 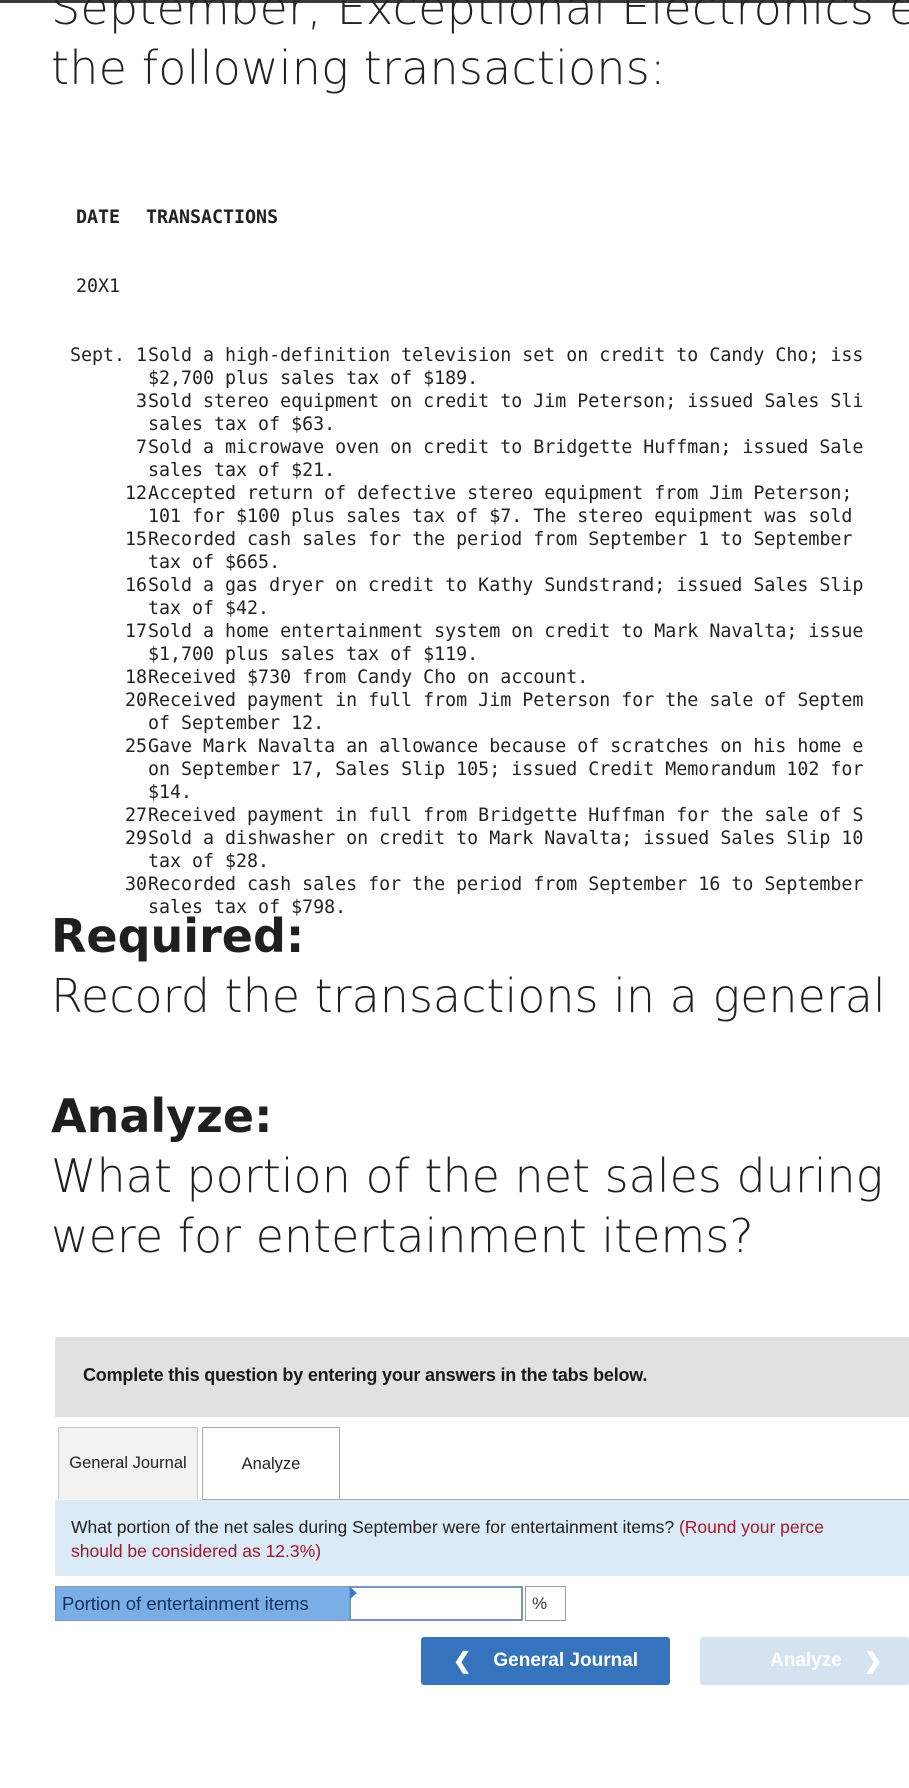 What do you see at coordinates (313, 654) in the screenshot?
I see `transaction-text: $1,700 plus sales tax of $119.` at bounding box center [313, 654].